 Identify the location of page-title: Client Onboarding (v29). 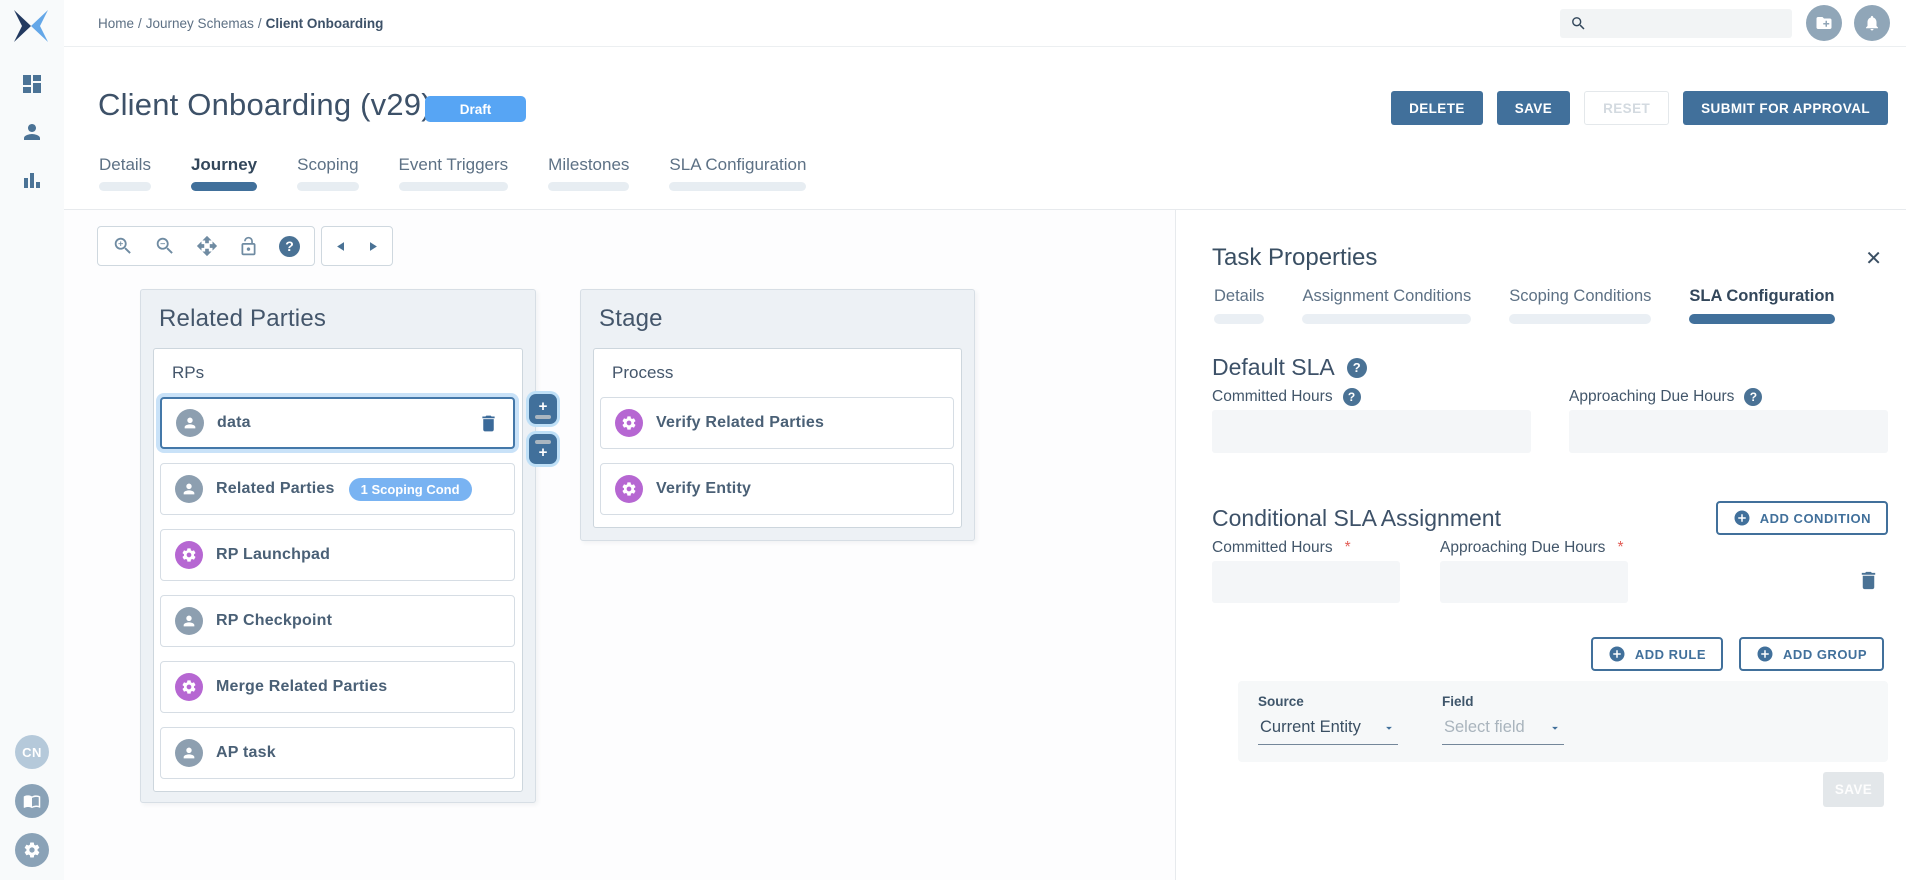
(265, 104).